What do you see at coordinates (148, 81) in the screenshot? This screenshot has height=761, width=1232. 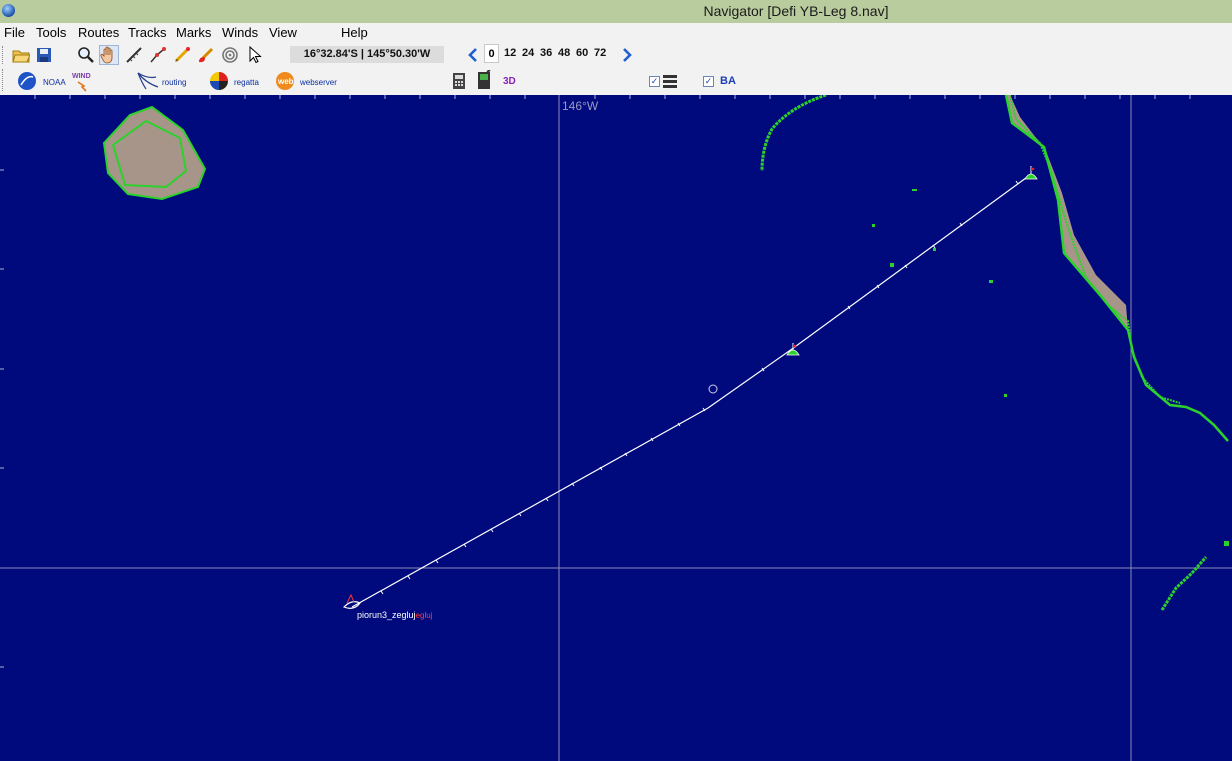 I see `routing-icon` at bounding box center [148, 81].